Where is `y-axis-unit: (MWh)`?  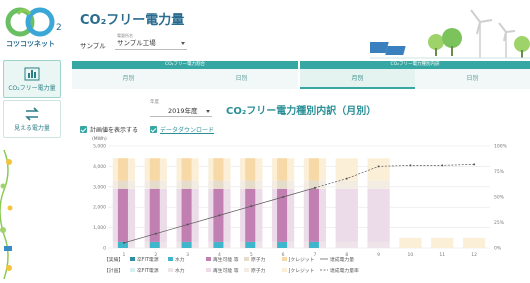 y-axis-unit: (MWh) is located at coordinates (99, 139).